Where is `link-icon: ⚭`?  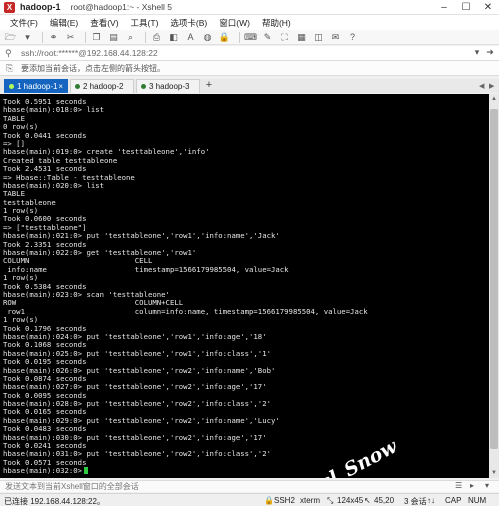
link-icon: ⚭ is located at coordinates (53, 37).